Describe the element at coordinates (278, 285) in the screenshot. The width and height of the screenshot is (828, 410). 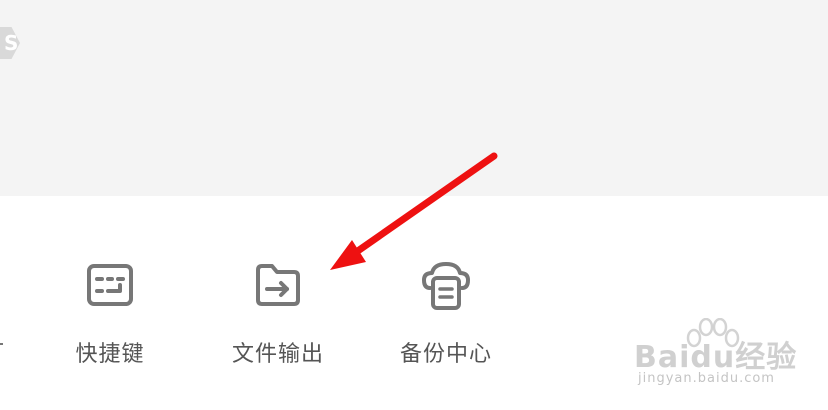
I see `folder-export-icon` at that location.